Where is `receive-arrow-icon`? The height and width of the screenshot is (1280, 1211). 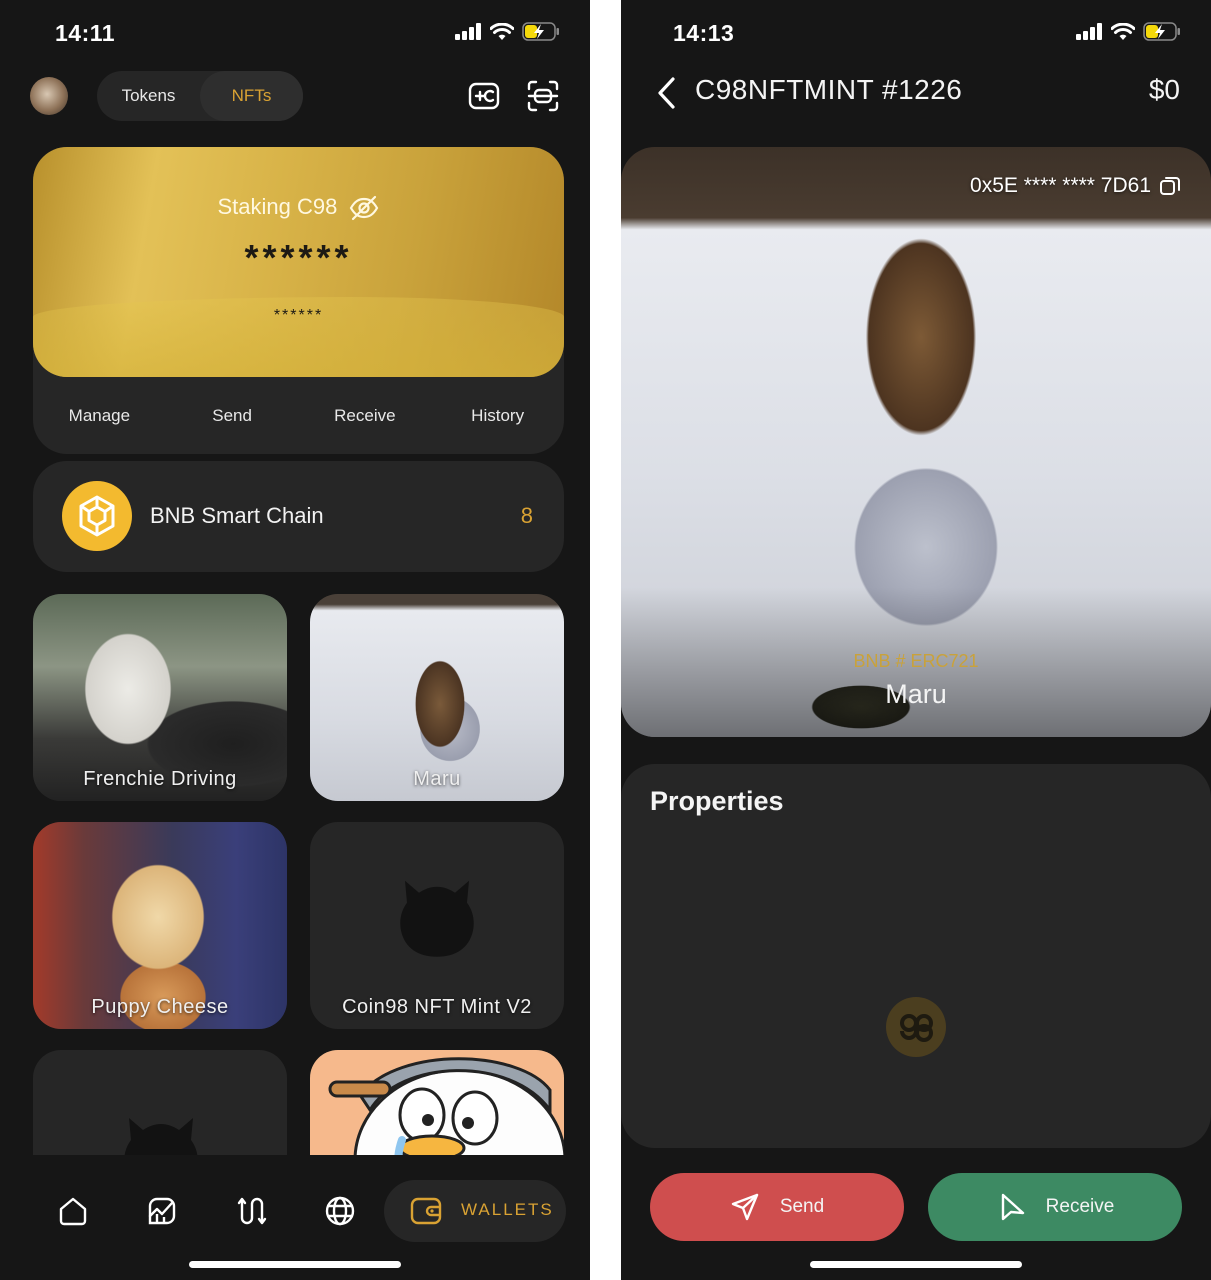
receive-arrow-icon is located at coordinates (1012, 1207).